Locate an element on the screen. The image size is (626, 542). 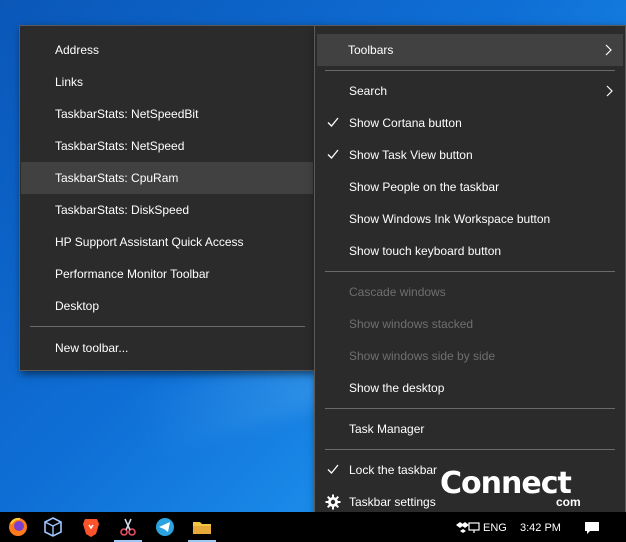
menu-item-show-ink-workspace: Show Windows Ink Workspace button is located at coordinates (470, 219).